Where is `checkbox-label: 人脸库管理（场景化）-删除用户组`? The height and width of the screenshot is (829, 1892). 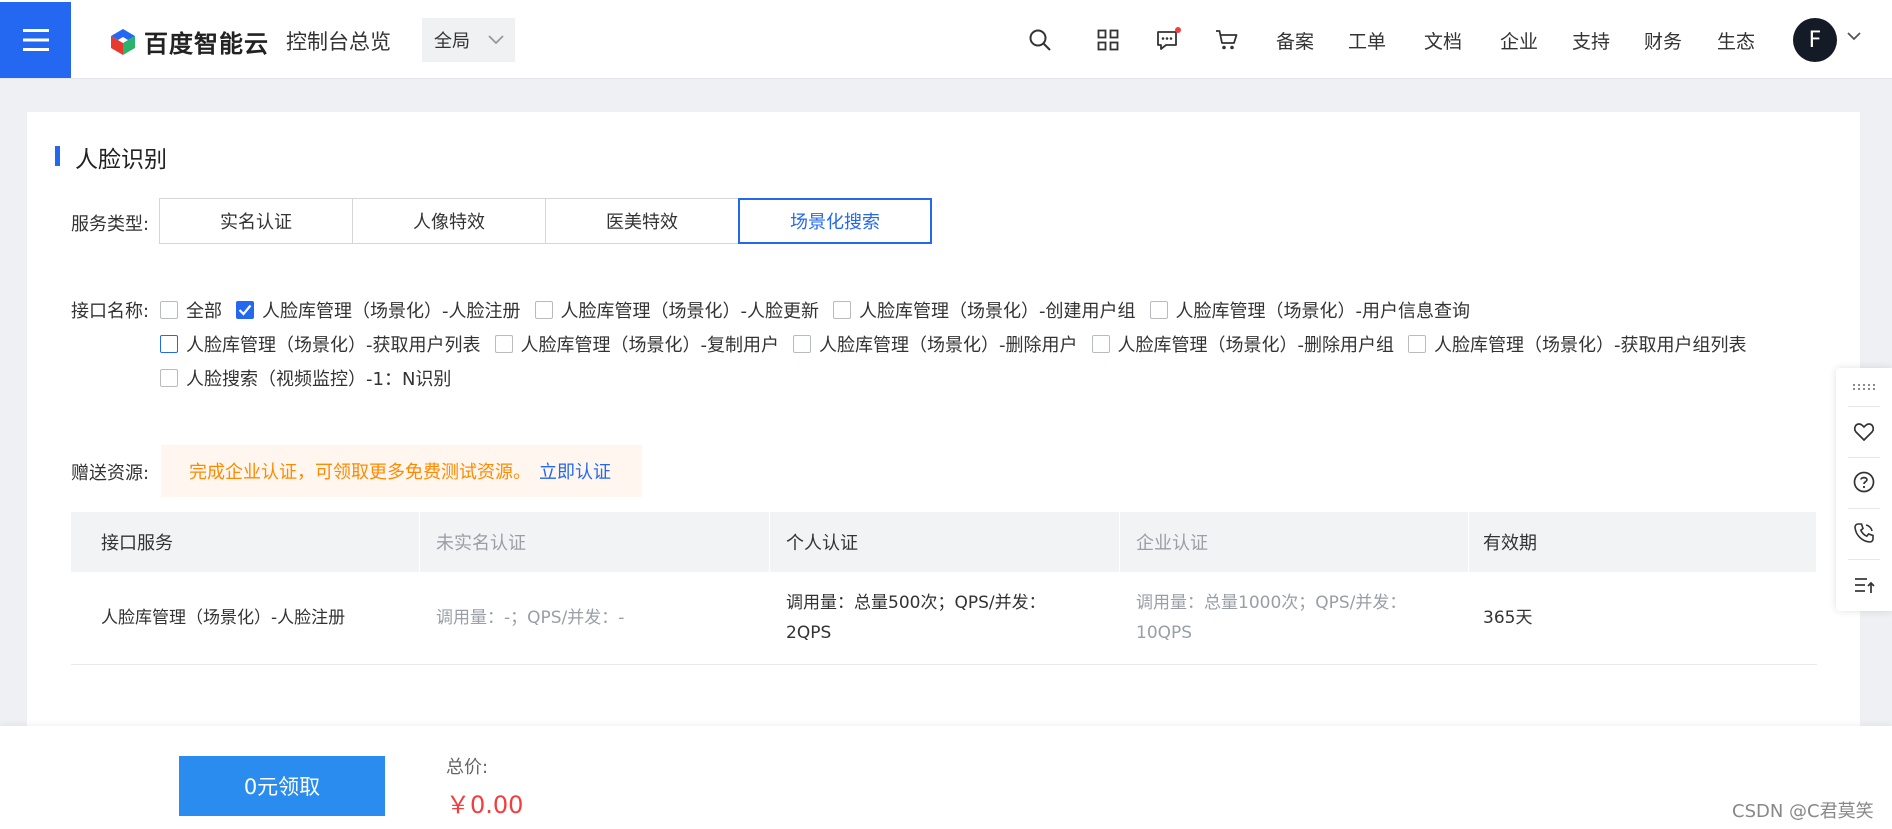
checkbox-label: 人脸库管理（场景化）-删除用户组 is located at coordinates (1256, 345).